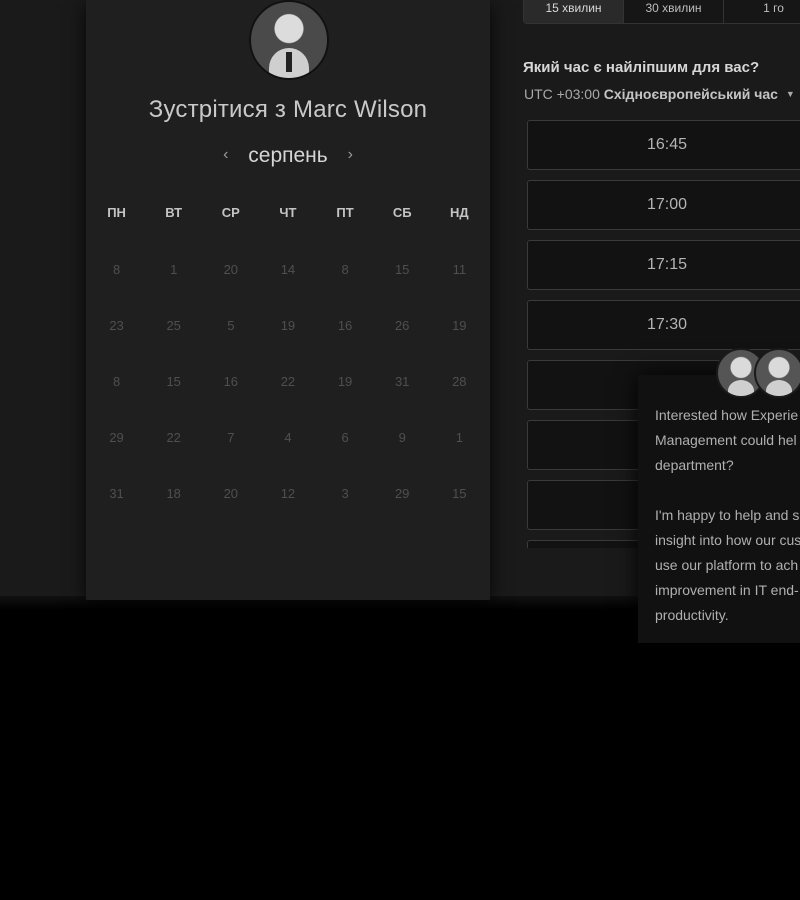 The width and height of the screenshot is (800, 900). I want to click on timezone-offset: UTC +03:00, so click(562, 94).